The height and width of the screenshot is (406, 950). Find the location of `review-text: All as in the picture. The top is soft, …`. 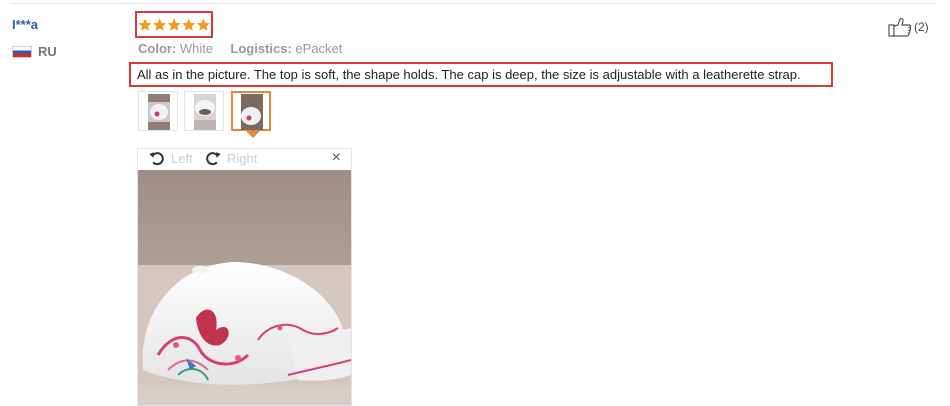

review-text: All as in the picture. The top is soft, … is located at coordinates (469, 74).